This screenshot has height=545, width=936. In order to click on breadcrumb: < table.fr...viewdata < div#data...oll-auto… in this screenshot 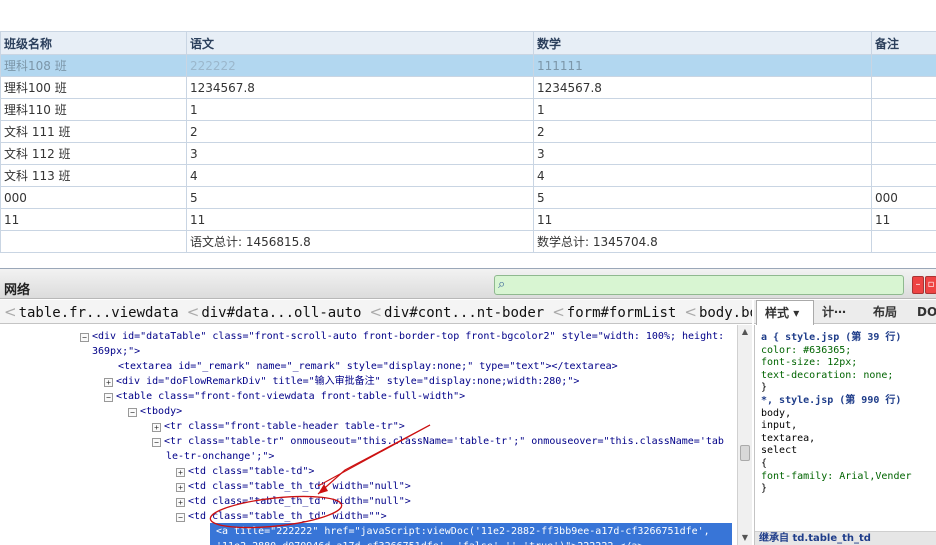, I will do `click(376, 312)`.